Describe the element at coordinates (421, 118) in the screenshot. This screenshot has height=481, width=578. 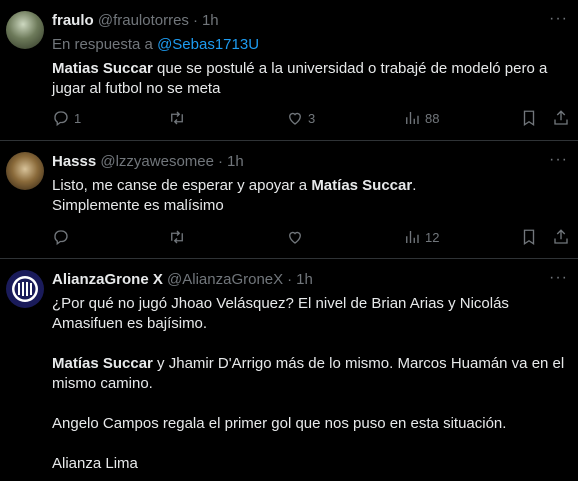
I see `views-button: 88` at that location.